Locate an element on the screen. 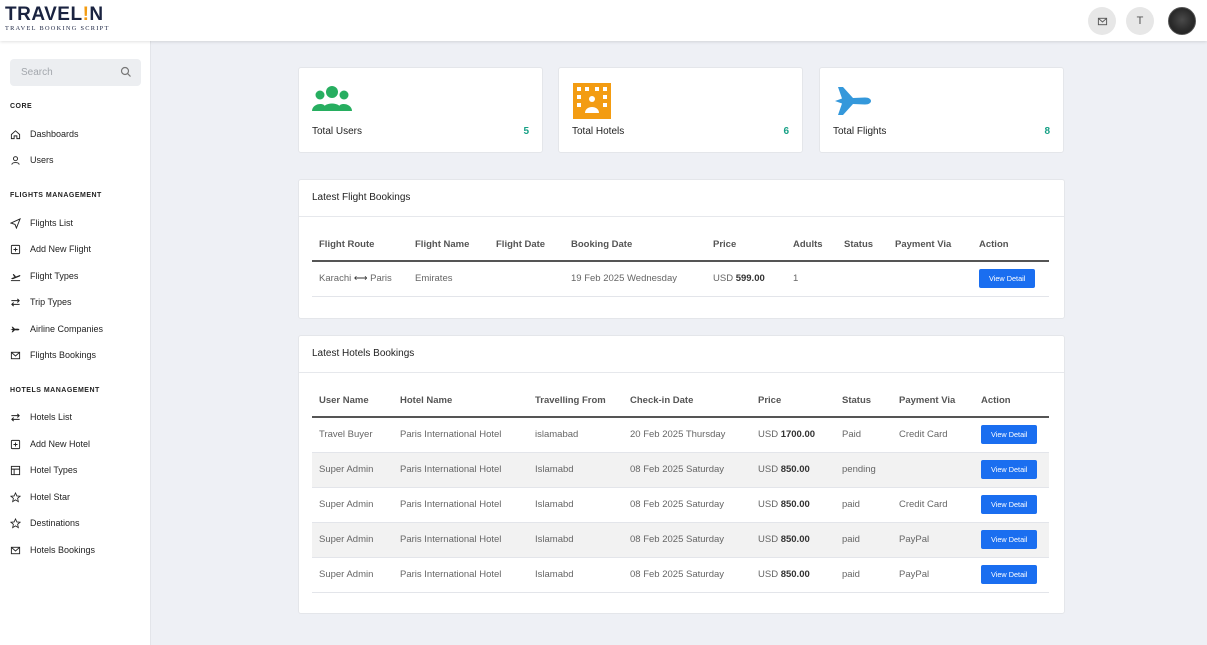 The width and height of the screenshot is (1207, 645). status: paid is located at coordinates (863, 540).